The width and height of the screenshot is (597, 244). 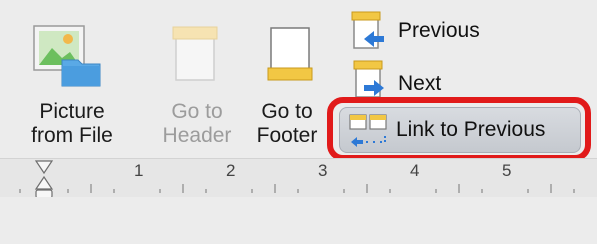 What do you see at coordinates (420, 83) in the screenshot?
I see `next-label: Next` at bounding box center [420, 83].